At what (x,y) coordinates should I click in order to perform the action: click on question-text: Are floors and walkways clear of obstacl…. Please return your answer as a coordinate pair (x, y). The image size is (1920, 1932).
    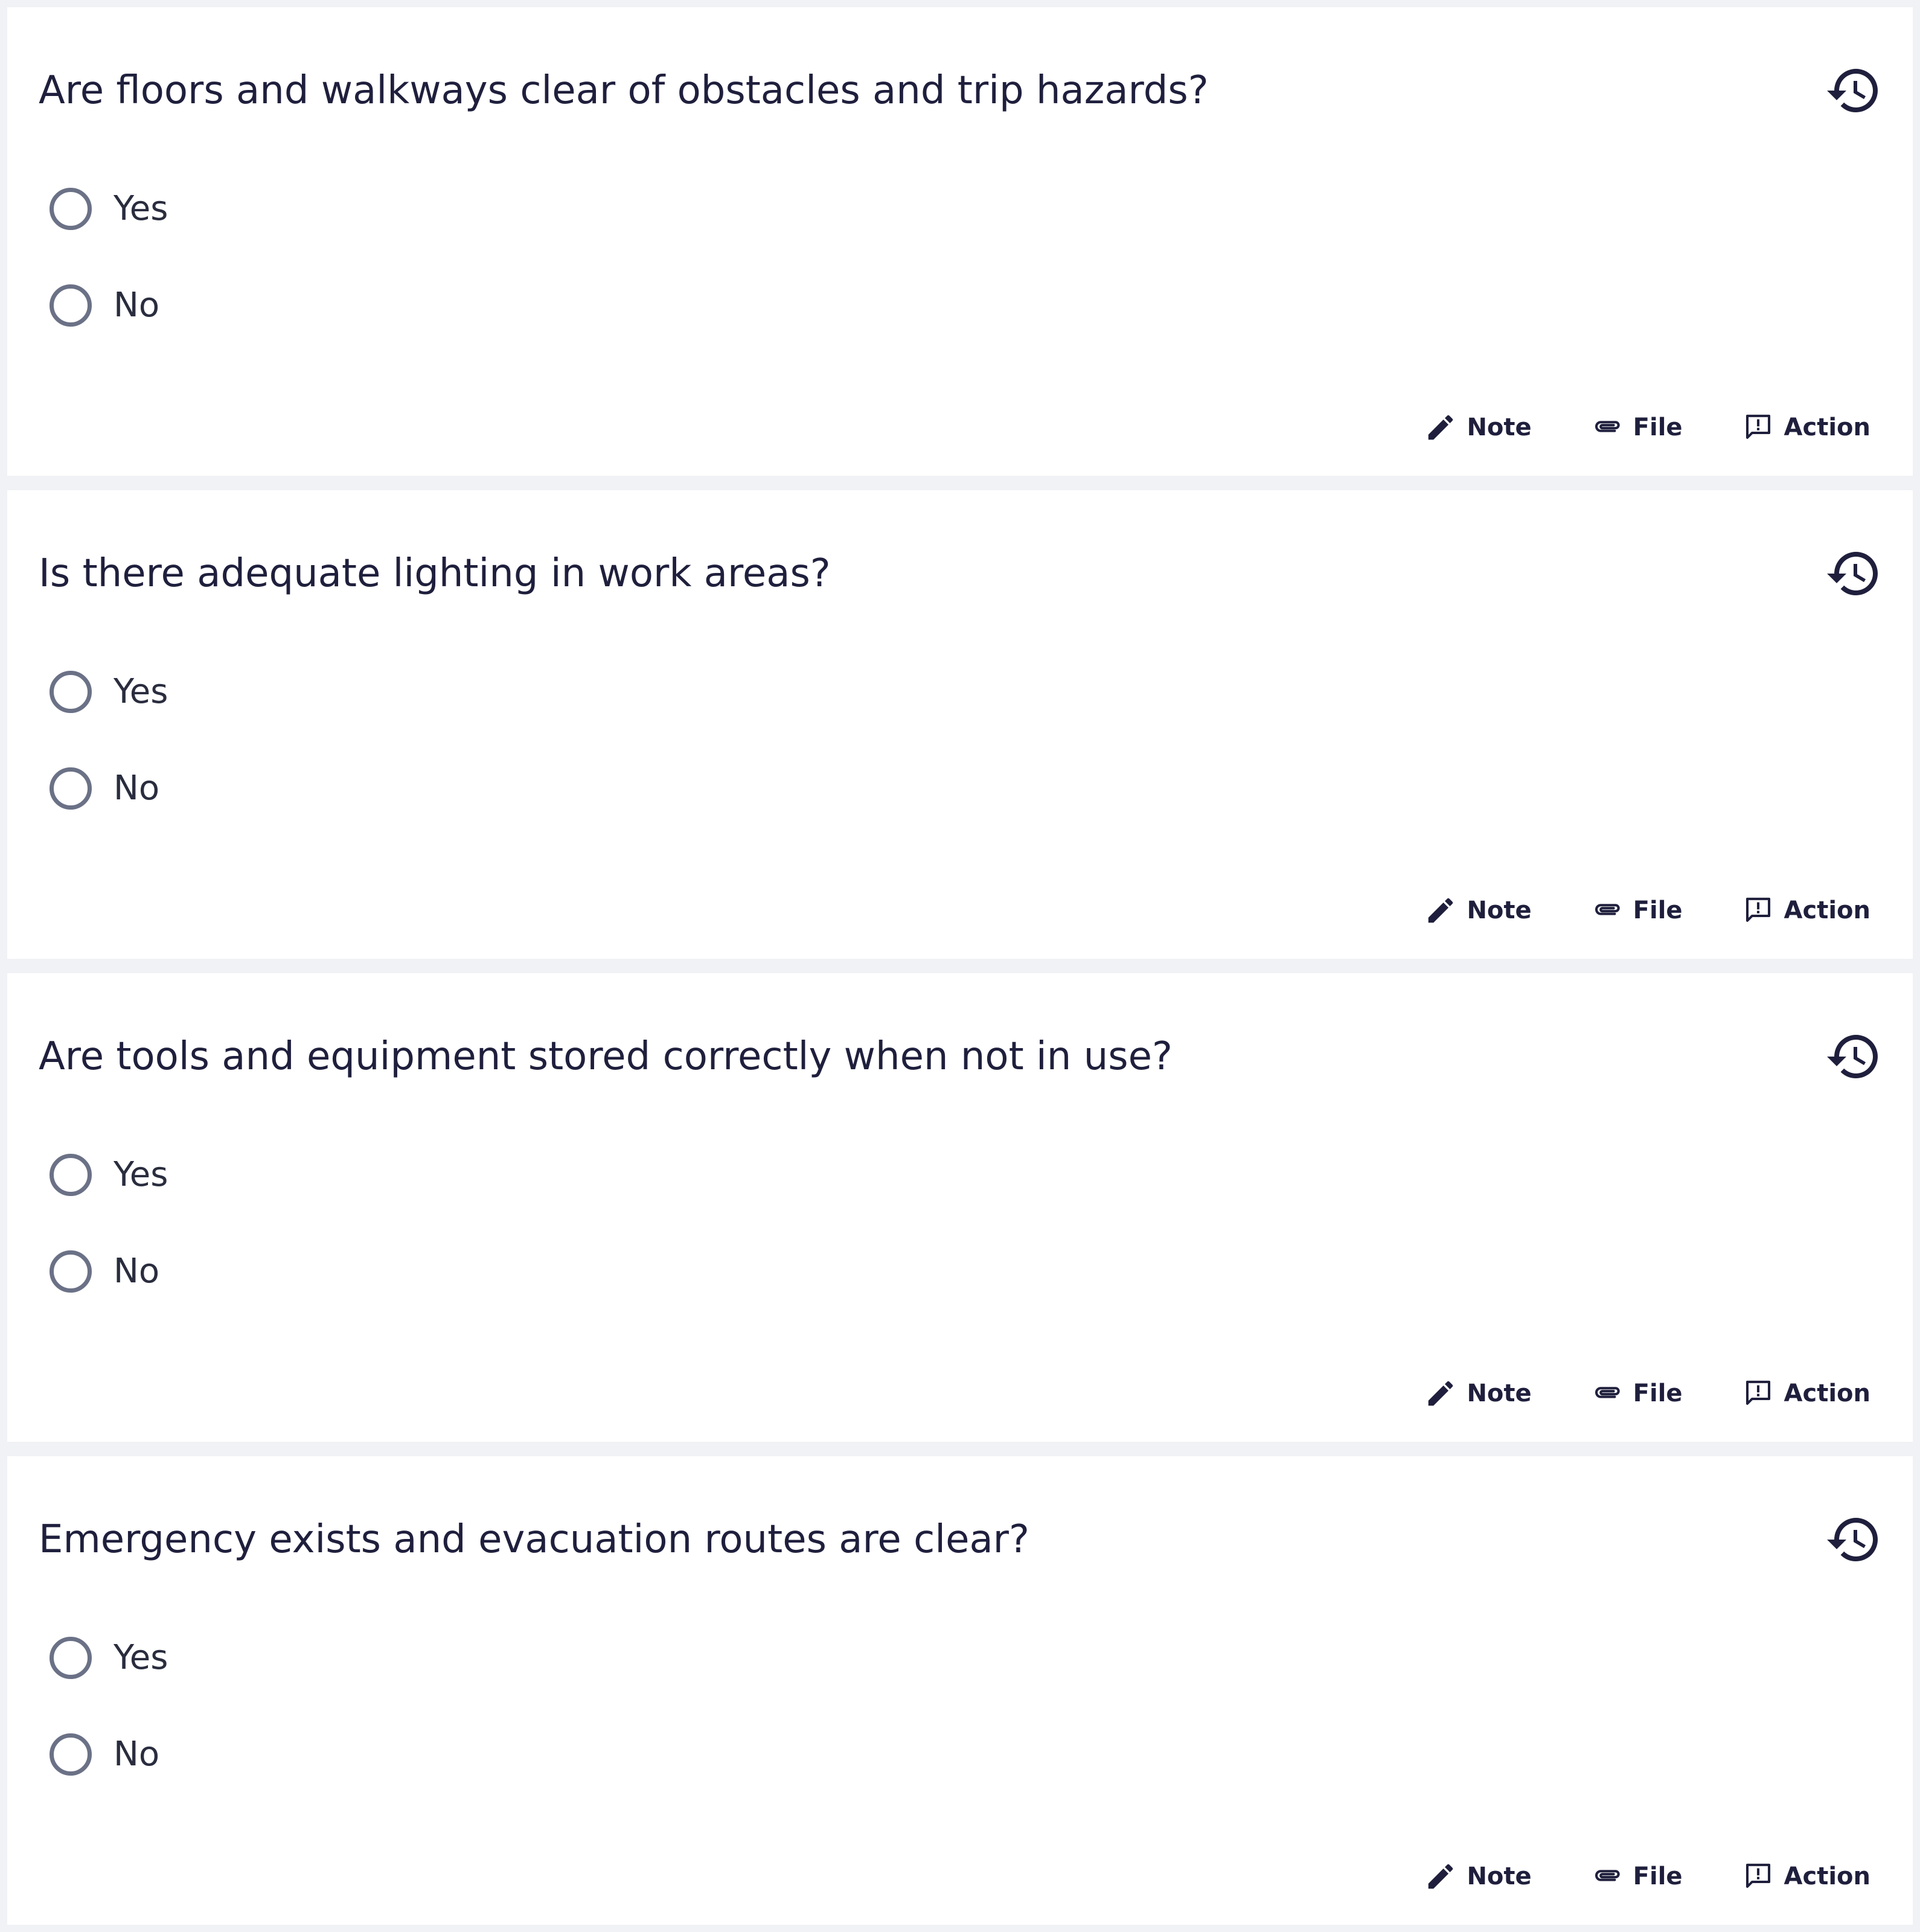
    Looking at the image, I should click on (624, 91).